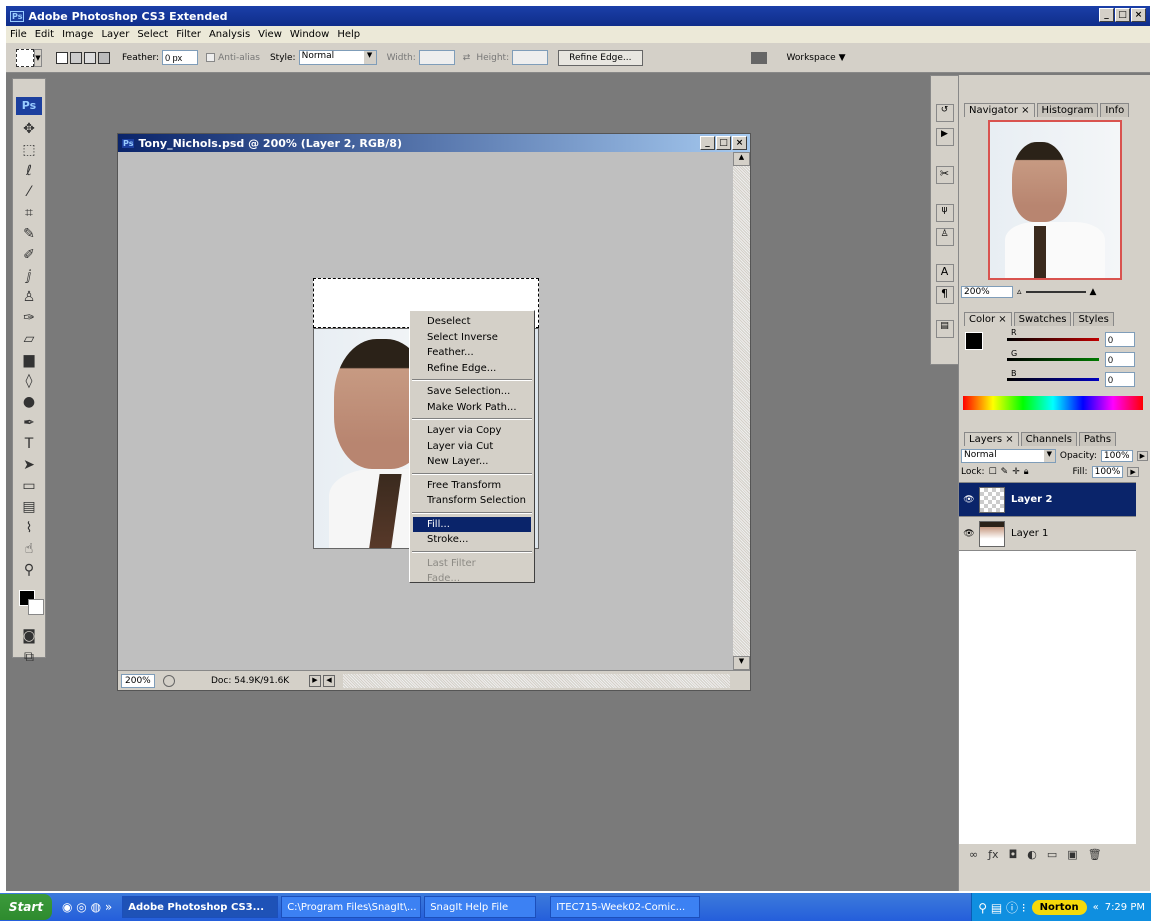 Image resolution: width=1151 pixels, height=921 pixels. I want to click on quick-mask-icon: ◙, so click(29, 636).